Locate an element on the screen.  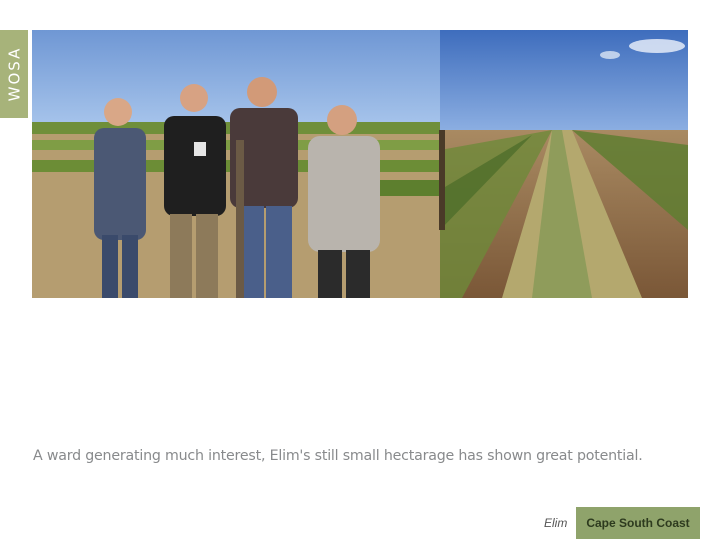
region-badge: Cape South Coast is located at coordinates (638, 523).